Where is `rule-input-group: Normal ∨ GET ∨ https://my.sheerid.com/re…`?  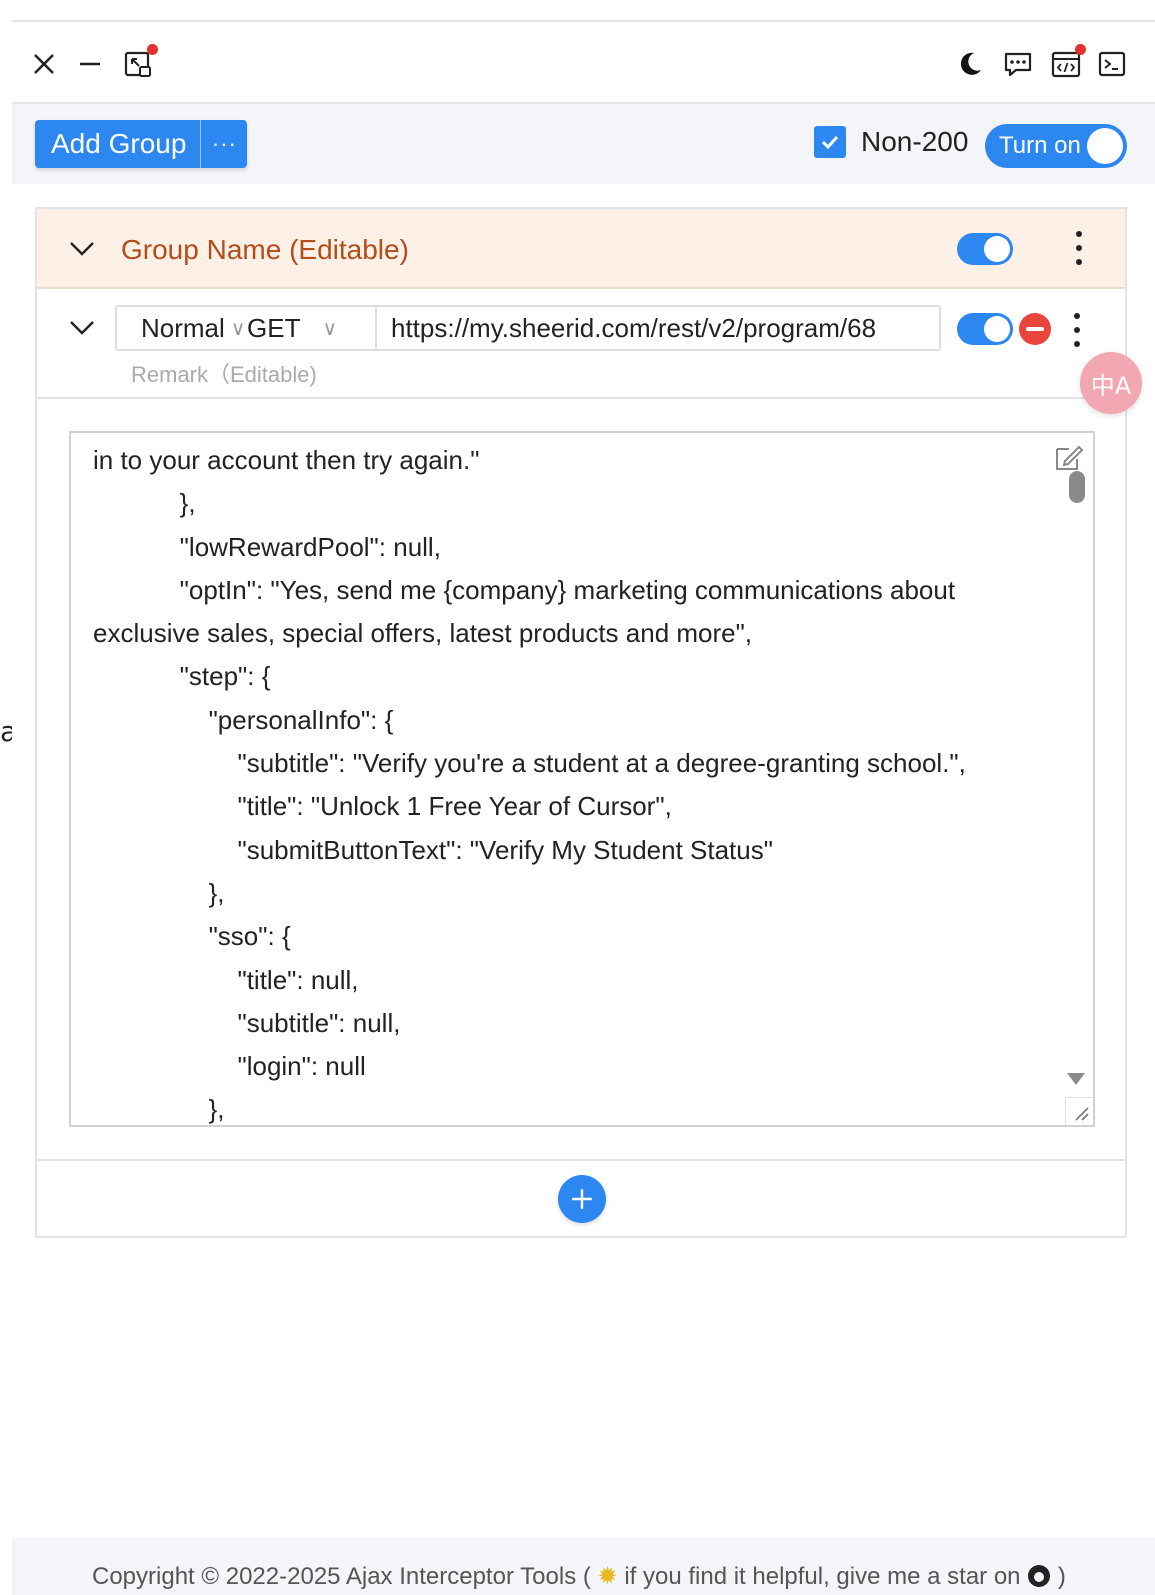
rule-input-group: Normal ∨ GET ∨ https://my.sheerid.com/re… is located at coordinates (528, 328).